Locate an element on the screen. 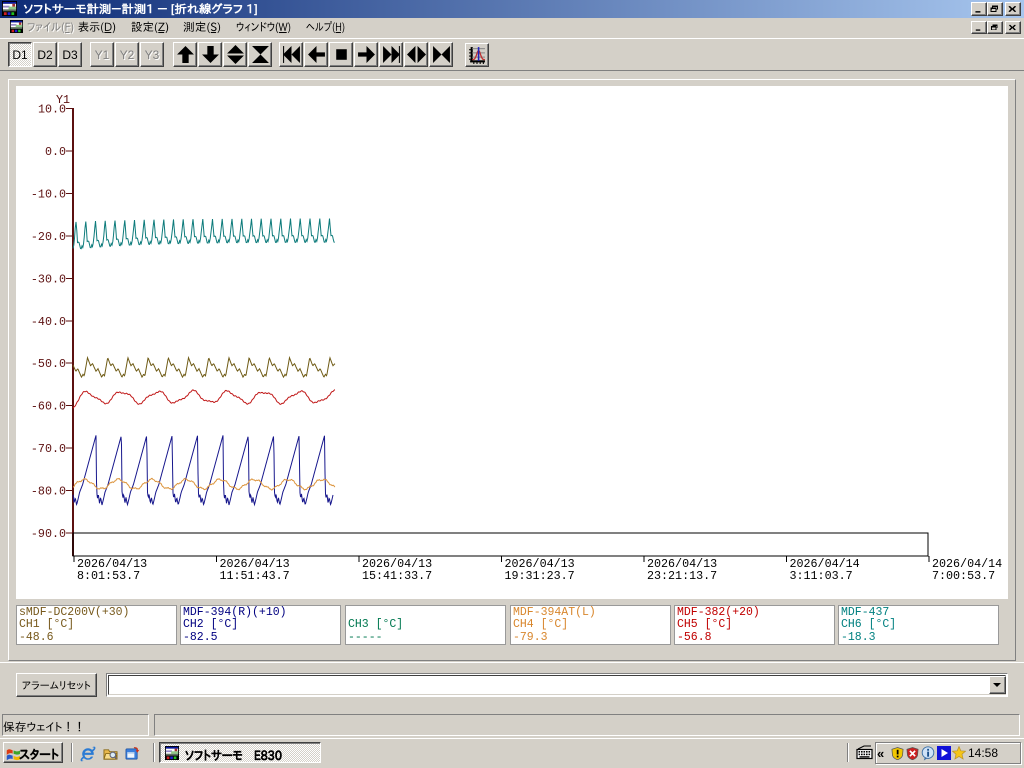 This screenshot has width=1024, height=768. svg-text: -50.0 is located at coordinates (48, 364).